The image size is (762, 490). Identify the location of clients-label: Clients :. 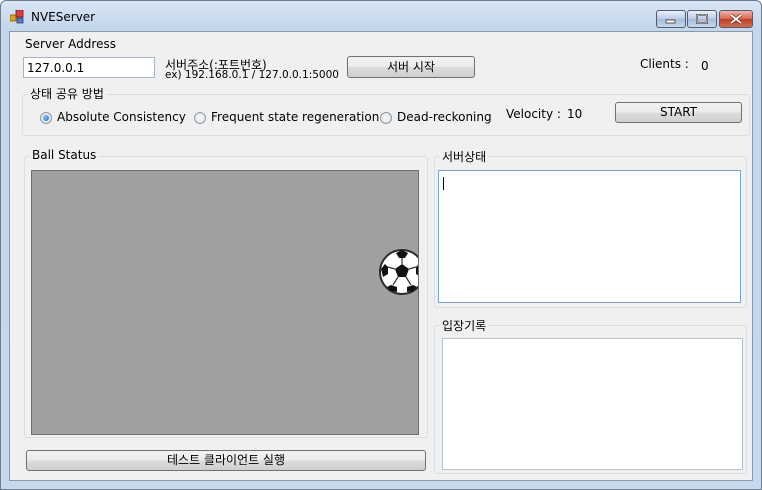
(664, 64).